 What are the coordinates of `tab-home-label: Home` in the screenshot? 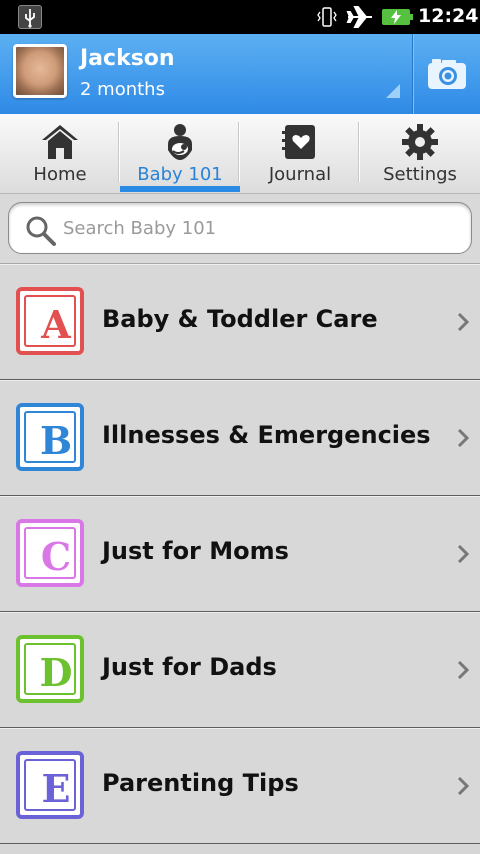 It's located at (60, 174).